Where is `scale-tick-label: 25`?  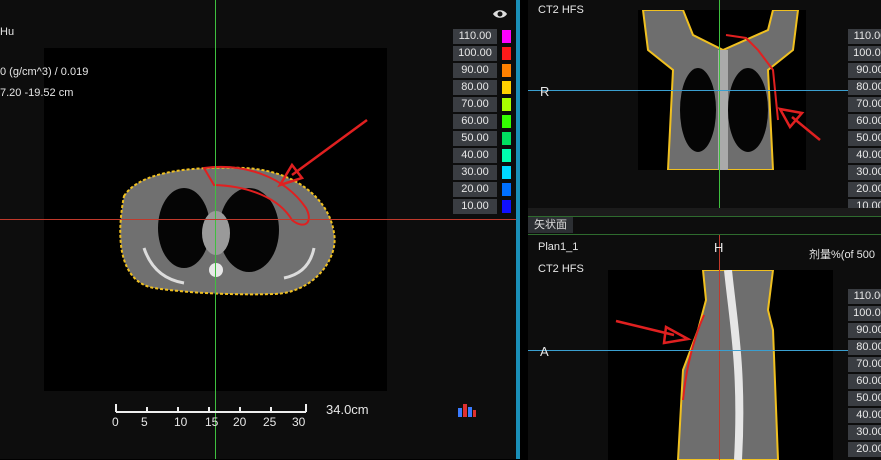 scale-tick-label: 25 is located at coordinates (270, 422).